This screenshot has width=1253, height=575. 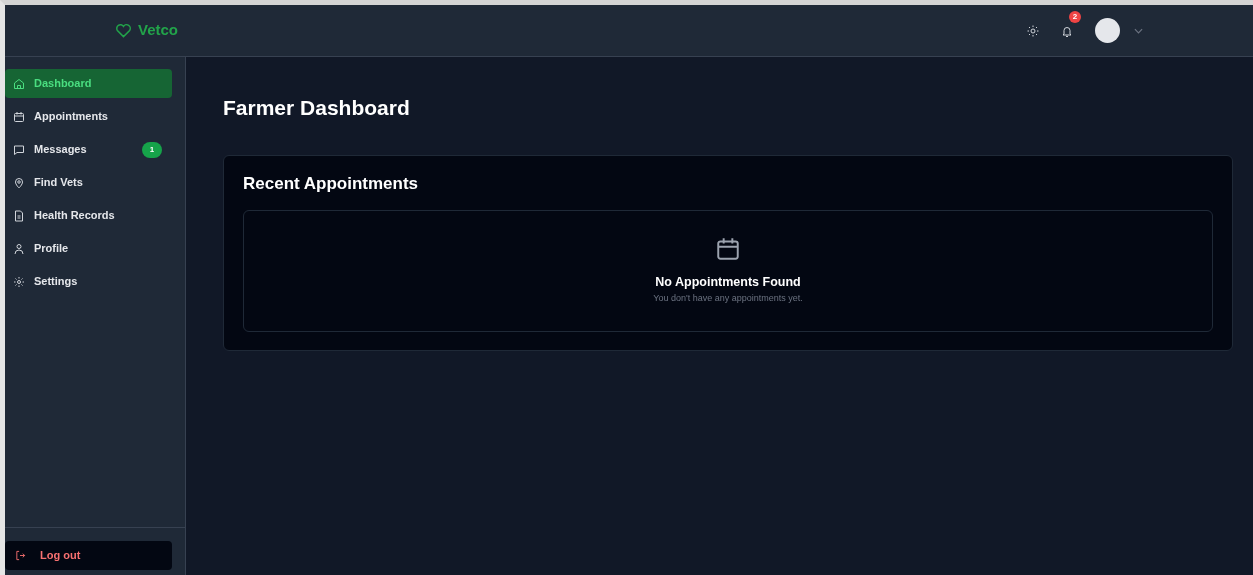 I want to click on document-icon, so click(x=19, y=215).